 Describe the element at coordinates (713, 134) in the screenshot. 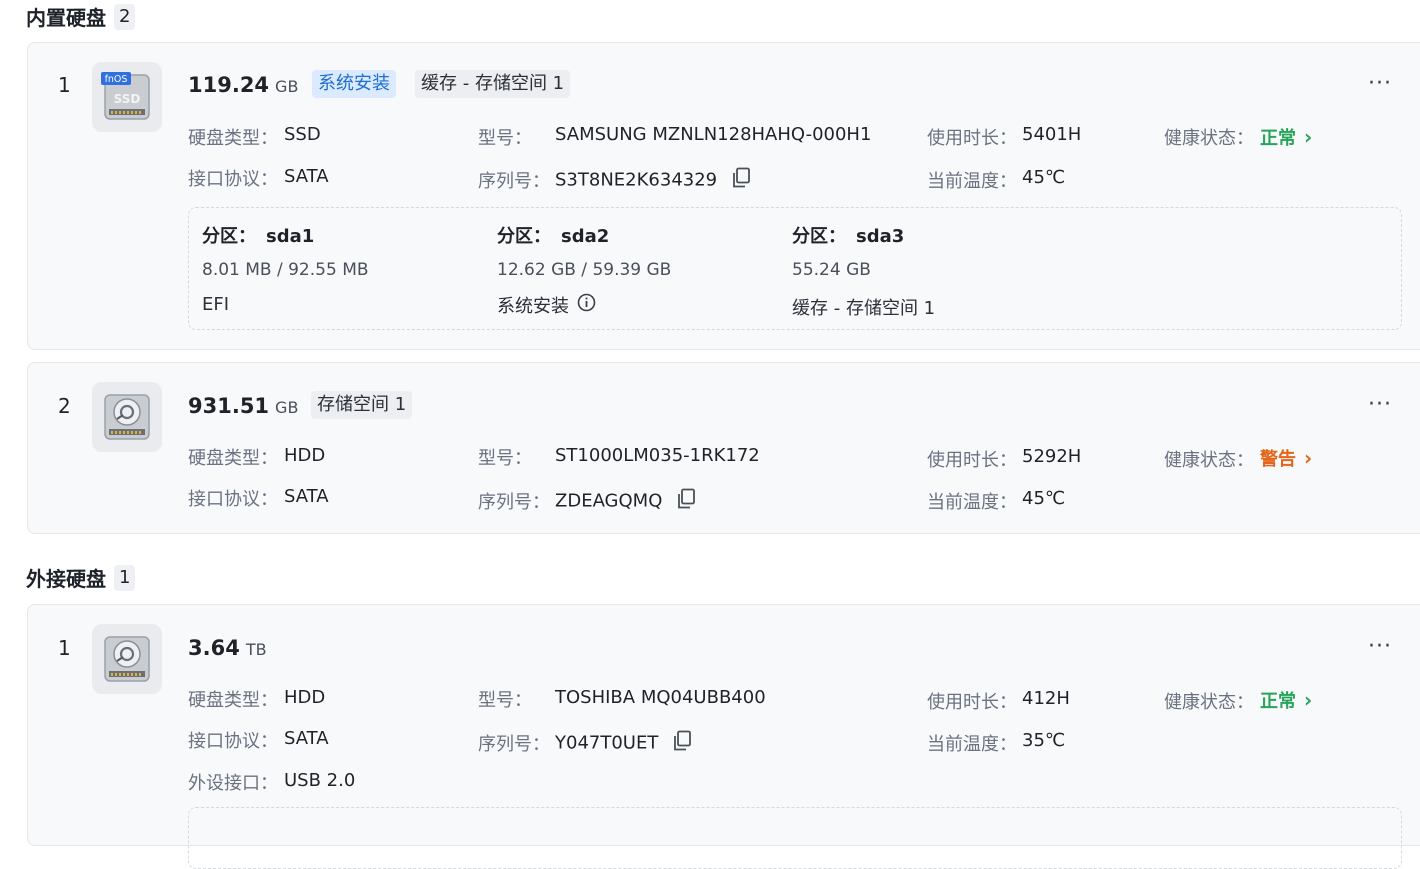

I see `model-value: SAMSUNG MZNLN128HAHQ-000H1` at that location.